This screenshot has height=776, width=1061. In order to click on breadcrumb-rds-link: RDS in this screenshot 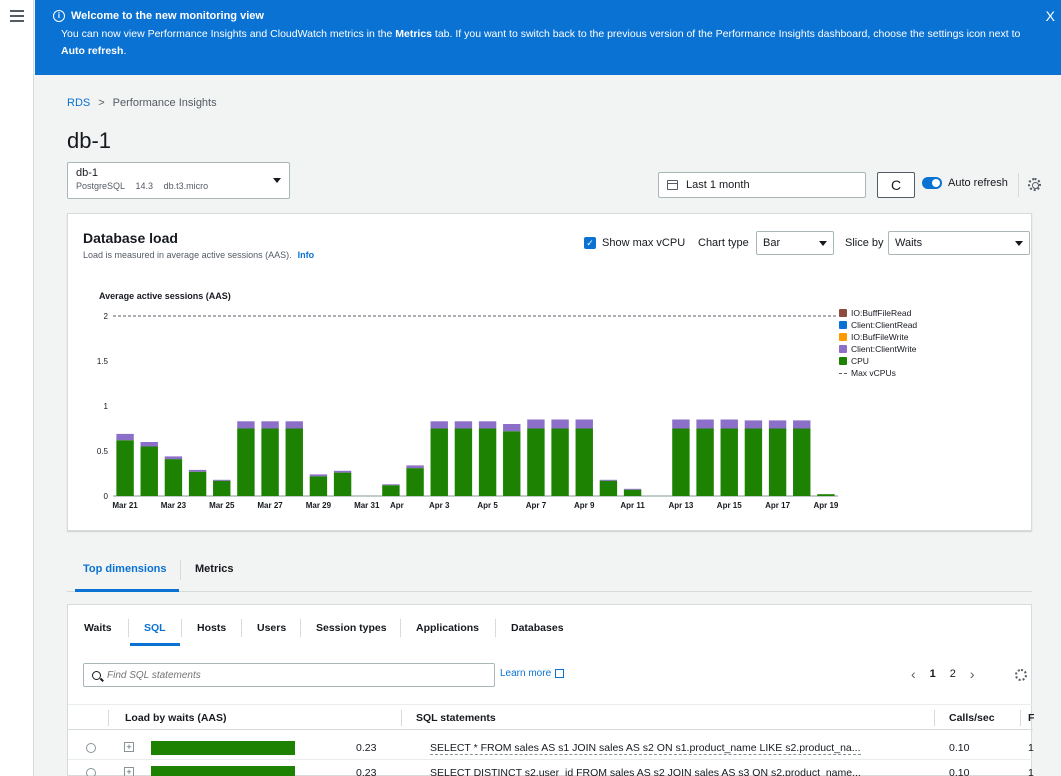, I will do `click(78, 103)`.